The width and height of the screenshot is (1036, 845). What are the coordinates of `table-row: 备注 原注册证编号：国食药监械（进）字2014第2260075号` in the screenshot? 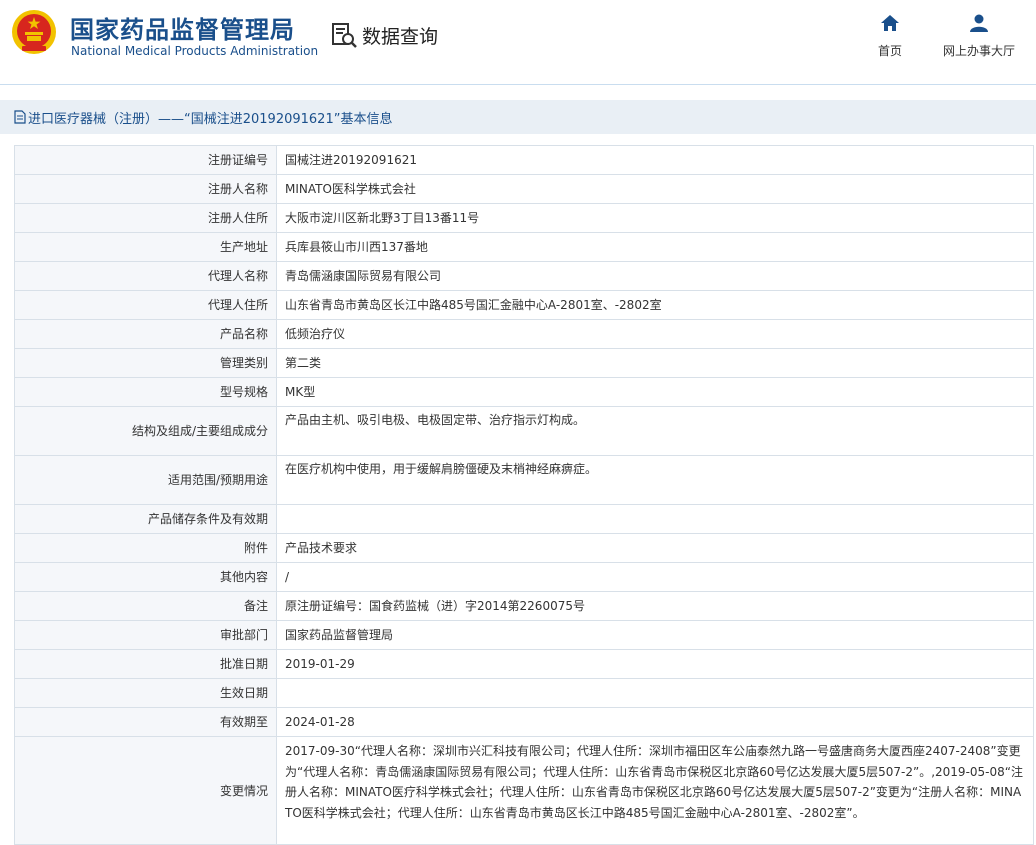 It's located at (524, 606).